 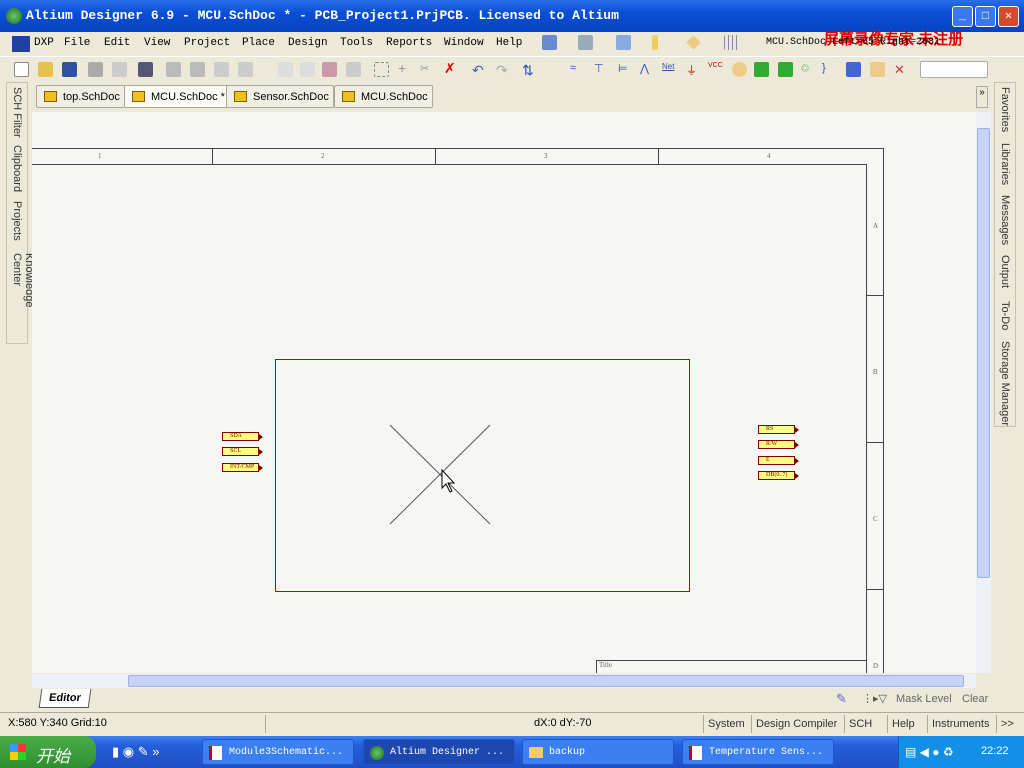 What do you see at coordinates (778, 429) in the screenshot?
I see `port-rs: RS` at bounding box center [778, 429].